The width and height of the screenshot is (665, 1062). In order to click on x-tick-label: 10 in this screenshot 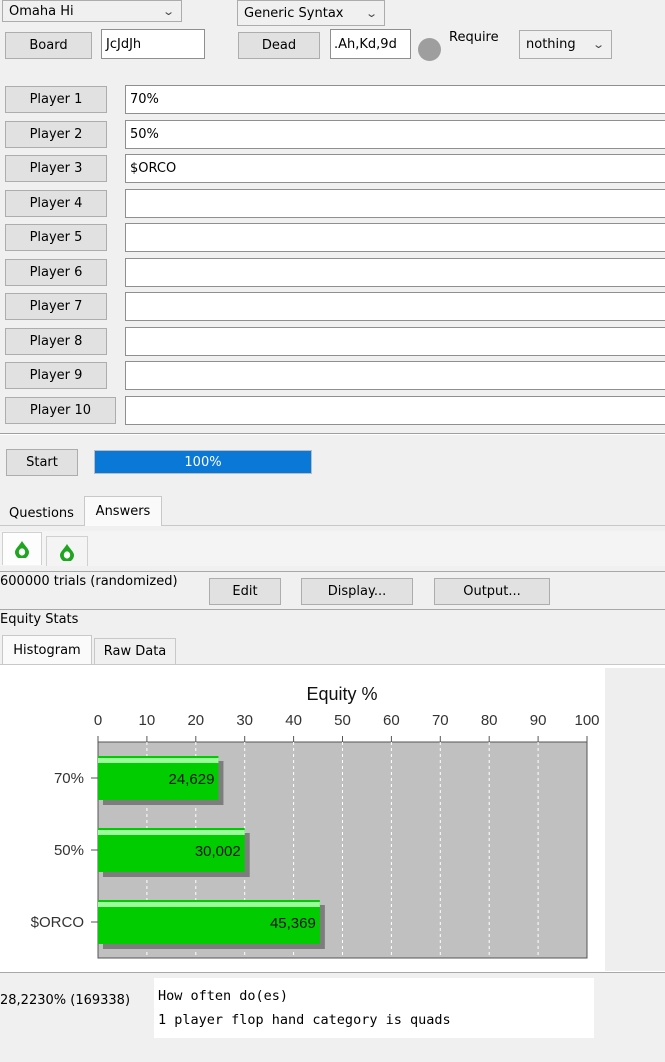, I will do `click(147, 720)`.